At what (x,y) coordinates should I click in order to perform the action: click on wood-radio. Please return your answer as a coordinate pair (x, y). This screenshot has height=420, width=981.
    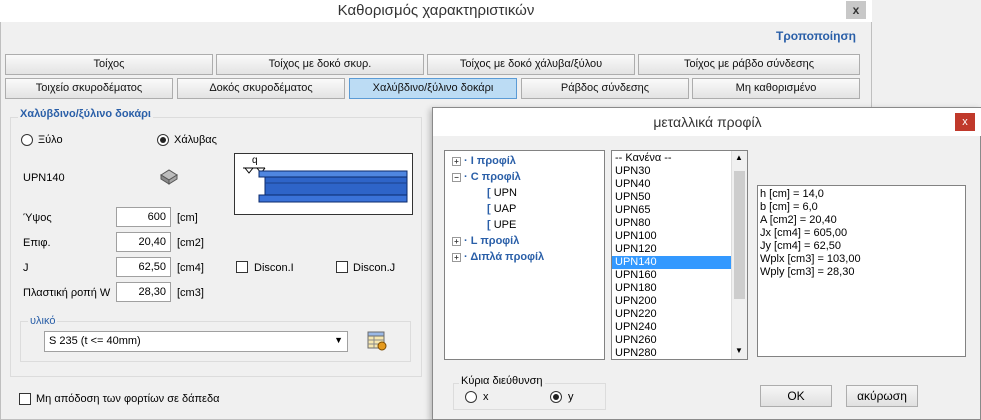
    Looking at the image, I should click on (27, 140).